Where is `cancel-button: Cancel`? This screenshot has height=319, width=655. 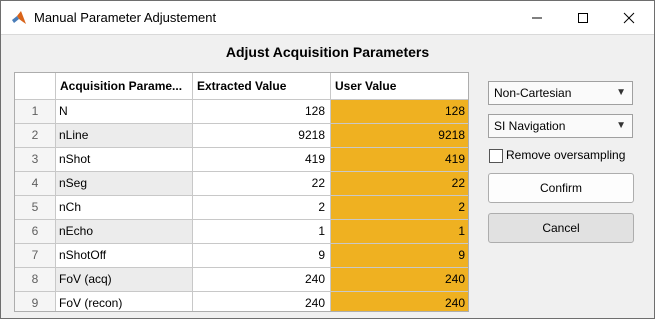 cancel-button: Cancel is located at coordinates (561, 228).